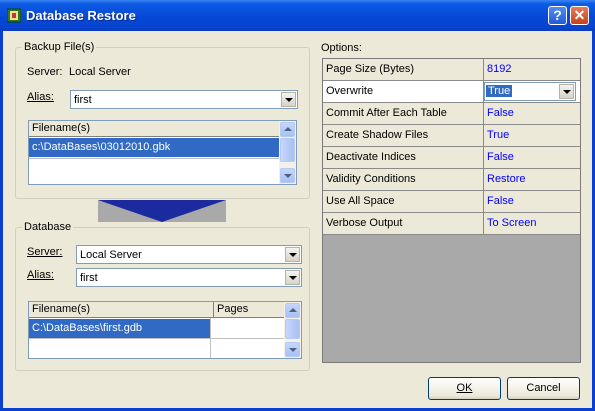  I want to click on database-col-filename: Filename(s), so click(61, 309).